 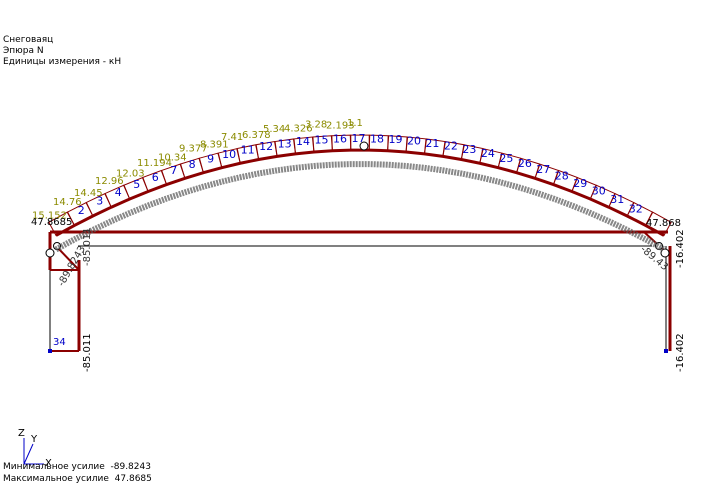 I want to click on max-force-label: Максимальное усилие, so click(x=56, y=479).